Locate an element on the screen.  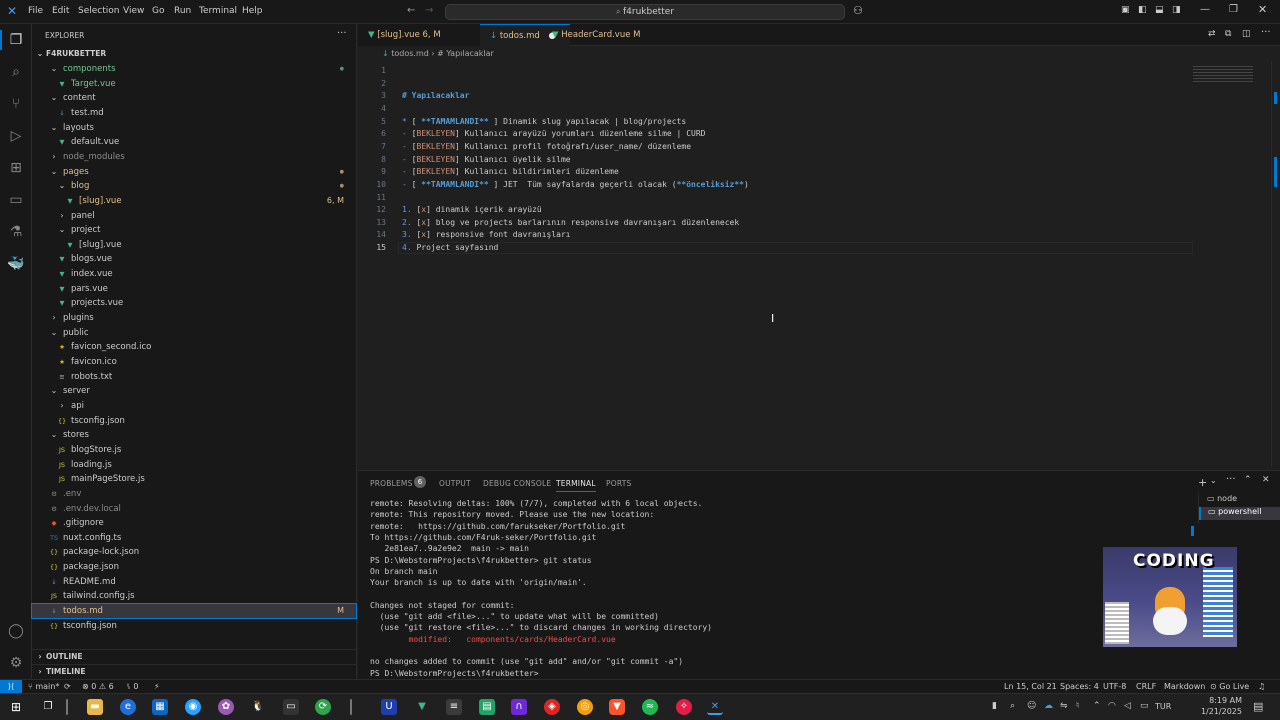
menu-help: Help is located at coordinates (252, 11).